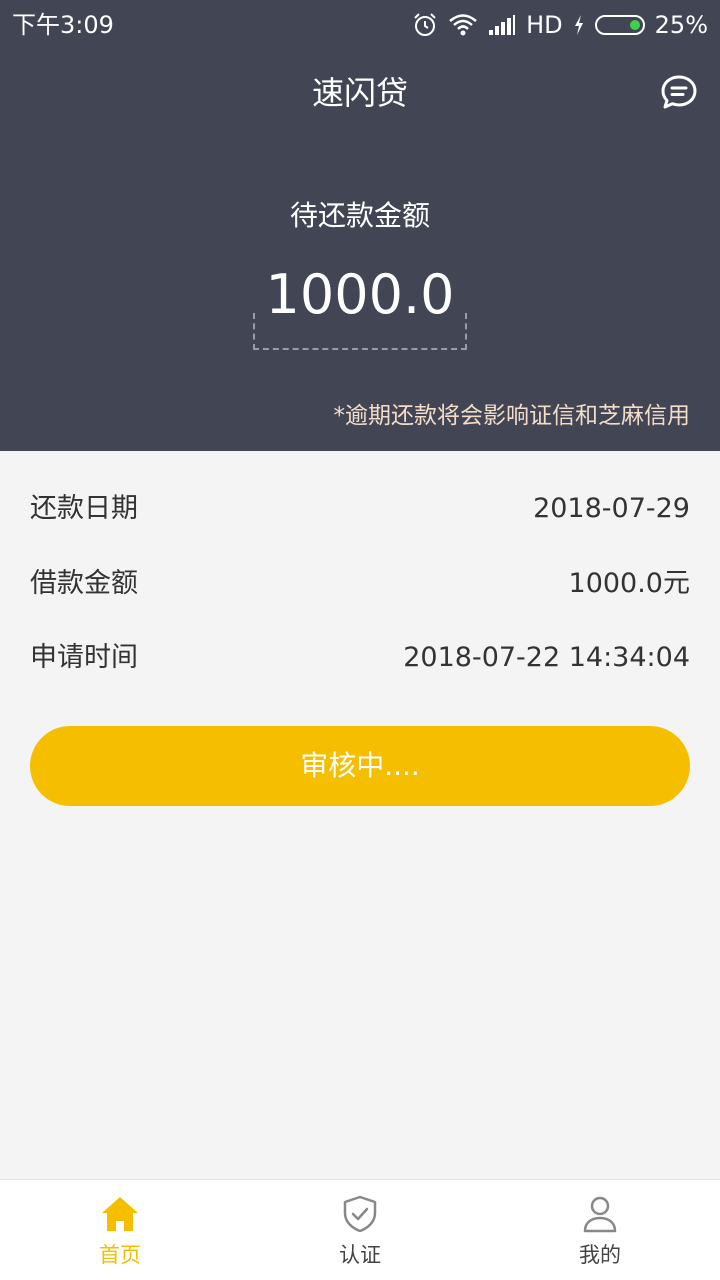 This screenshot has width=720, height=1280. I want to click on page-title: 速闪贷, so click(359, 93).